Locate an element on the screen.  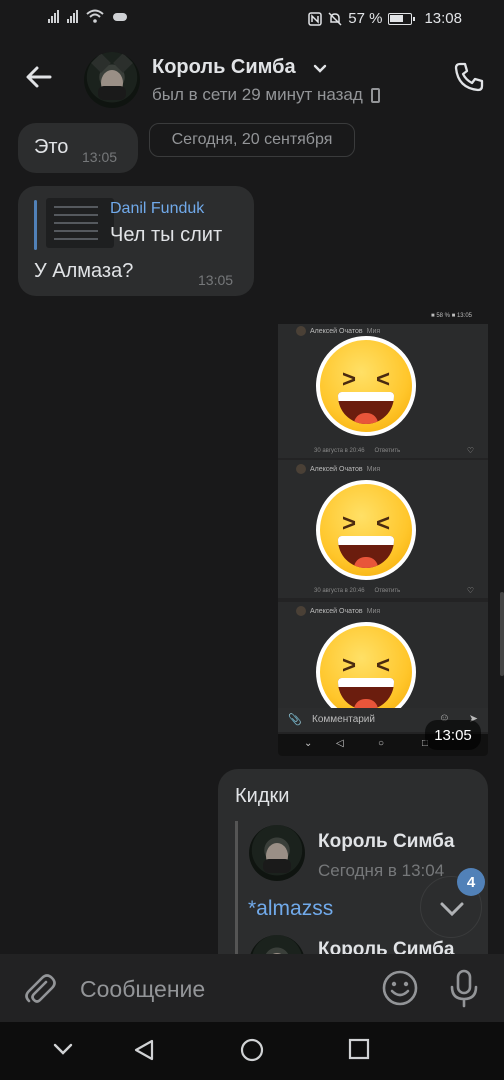
date-separator: Сегодня, 20 сентября is located at coordinates (252, 140).